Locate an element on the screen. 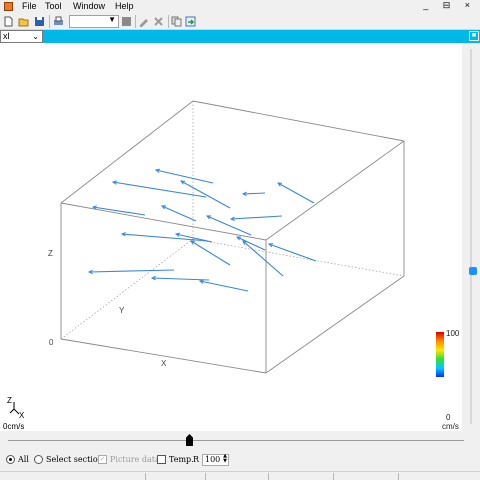  document-selector-value: xl is located at coordinates (6, 36).